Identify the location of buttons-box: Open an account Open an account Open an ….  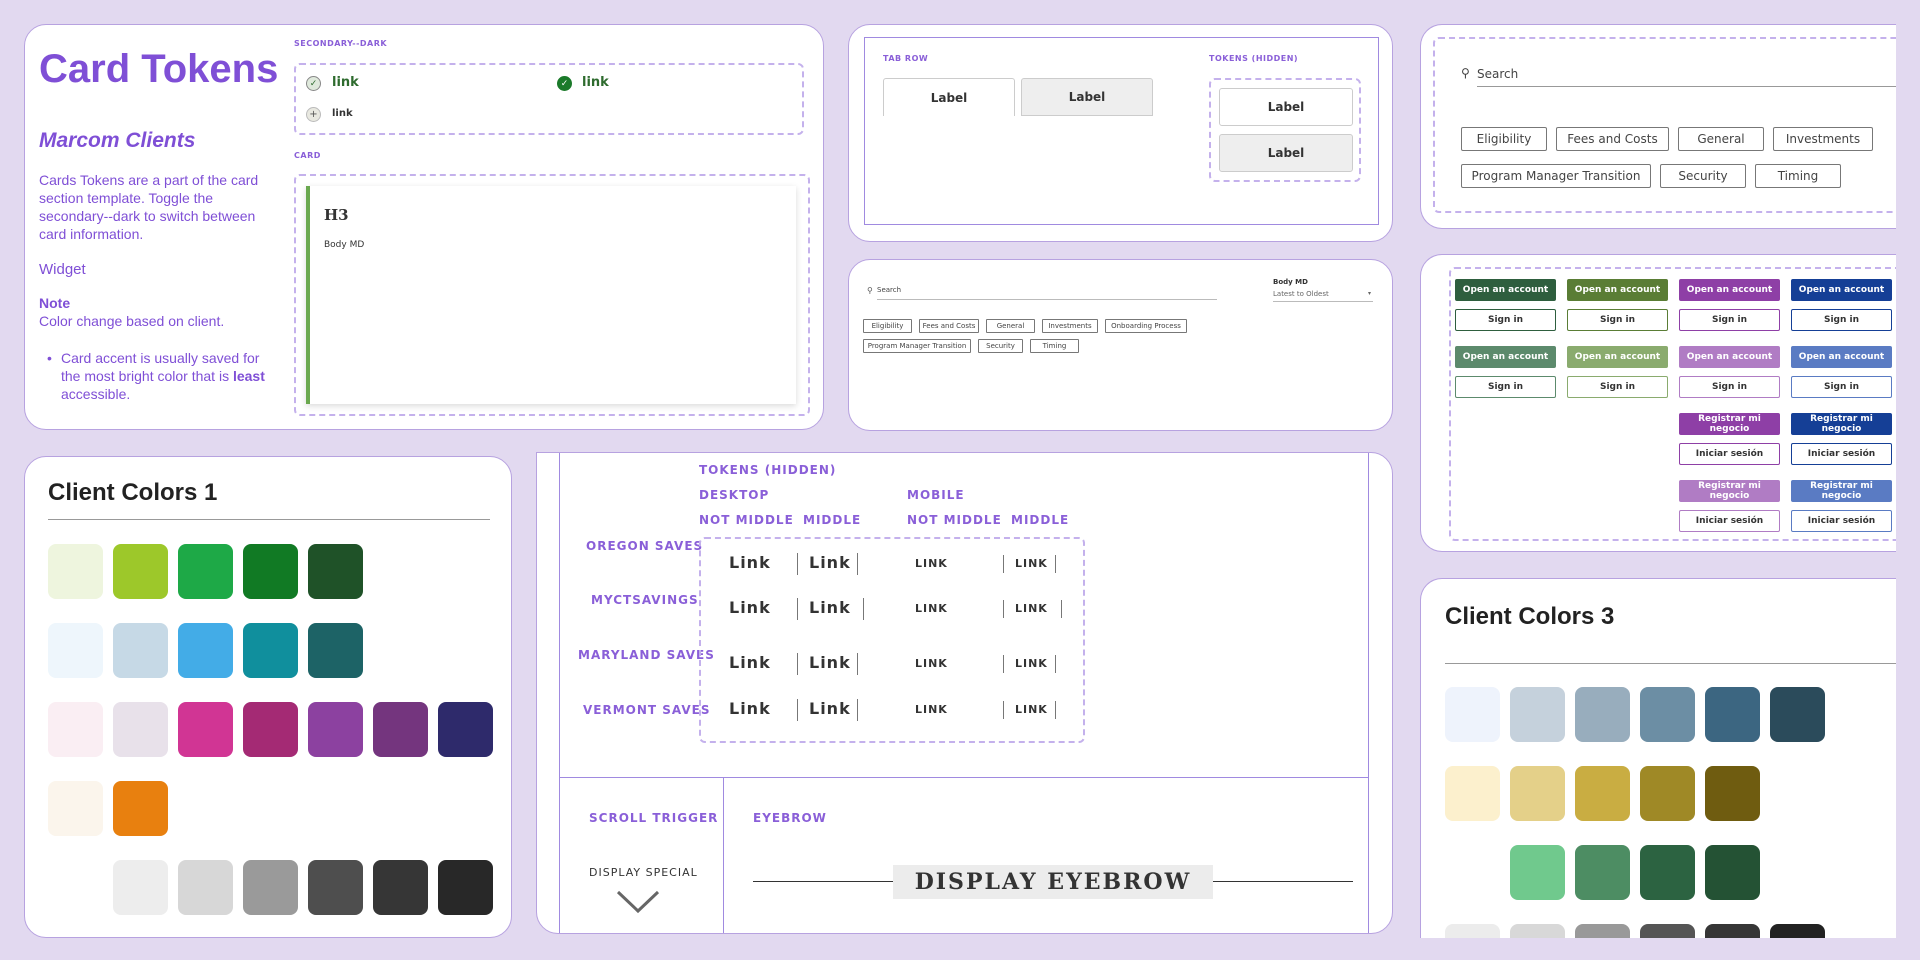
(1672, 404).